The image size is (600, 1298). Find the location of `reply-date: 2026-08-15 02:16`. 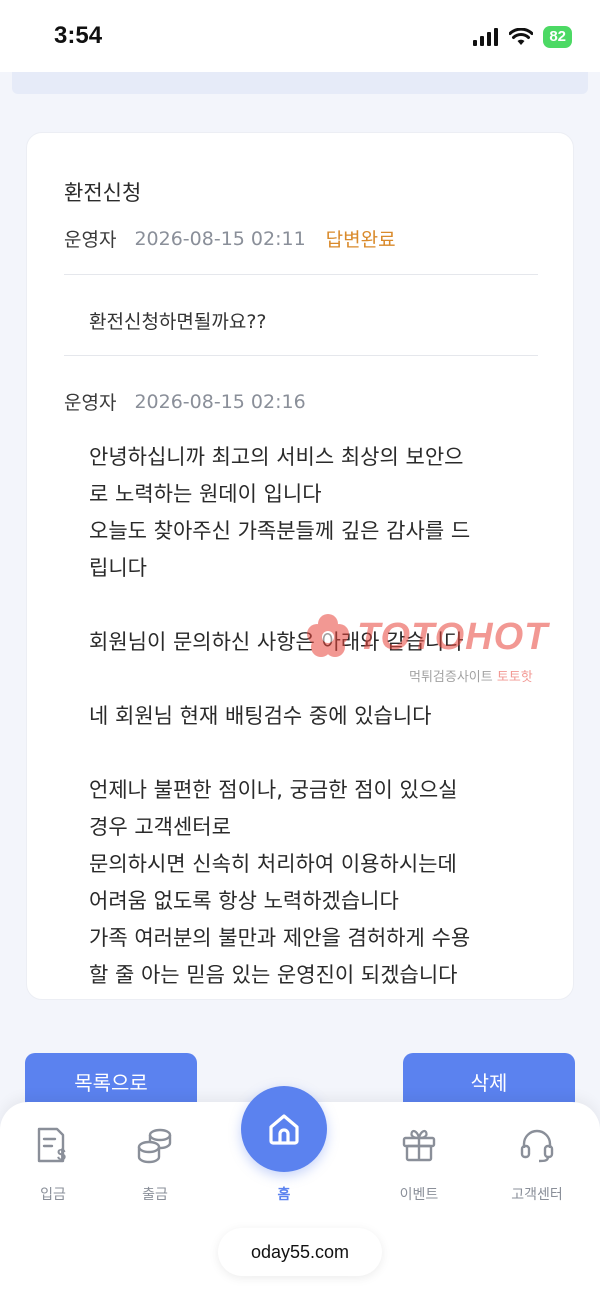

reply-date: 2026-08-15 02:16 is located at coordinates (220, 401).